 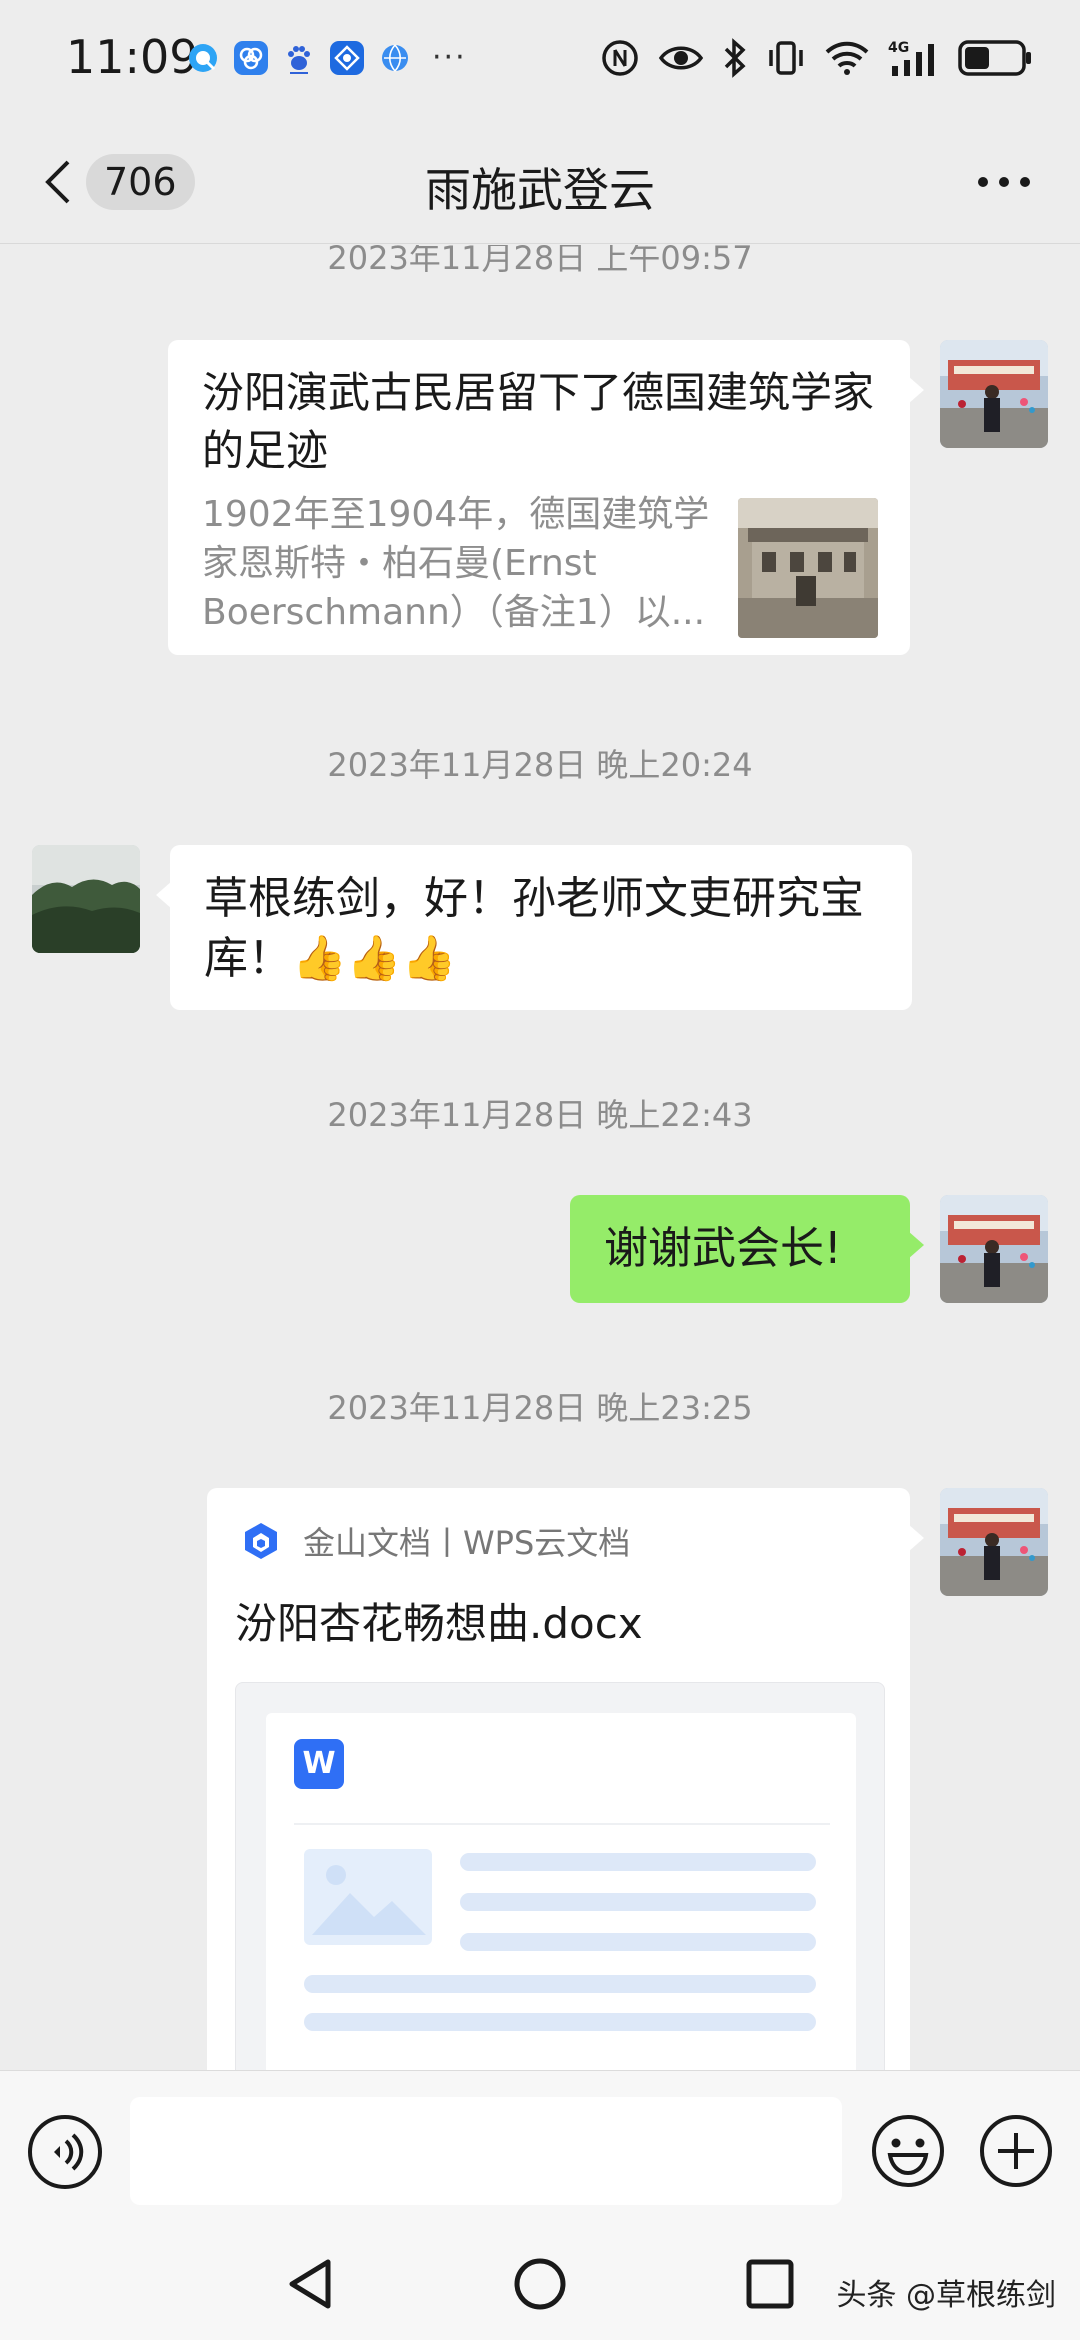 I want to click on svg-text: 4G, so click(x=898, y=48).